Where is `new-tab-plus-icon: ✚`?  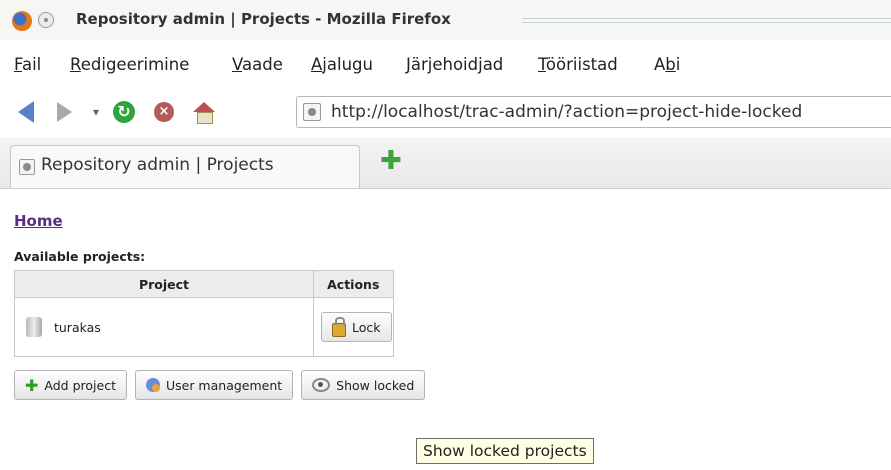 new-tab-plus-icon: ✚ is located at coordinates (391, 161).